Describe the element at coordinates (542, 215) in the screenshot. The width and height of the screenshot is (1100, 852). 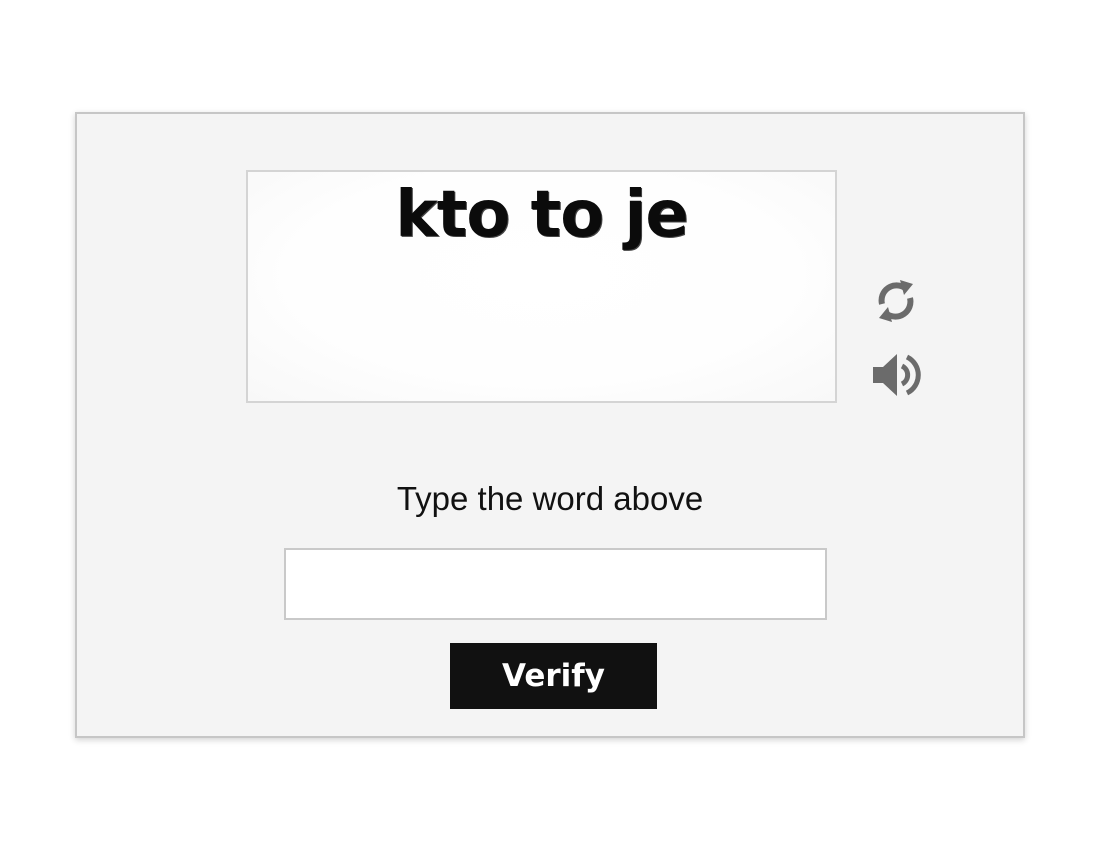
I see `captcha-word: kto to je` at that location.